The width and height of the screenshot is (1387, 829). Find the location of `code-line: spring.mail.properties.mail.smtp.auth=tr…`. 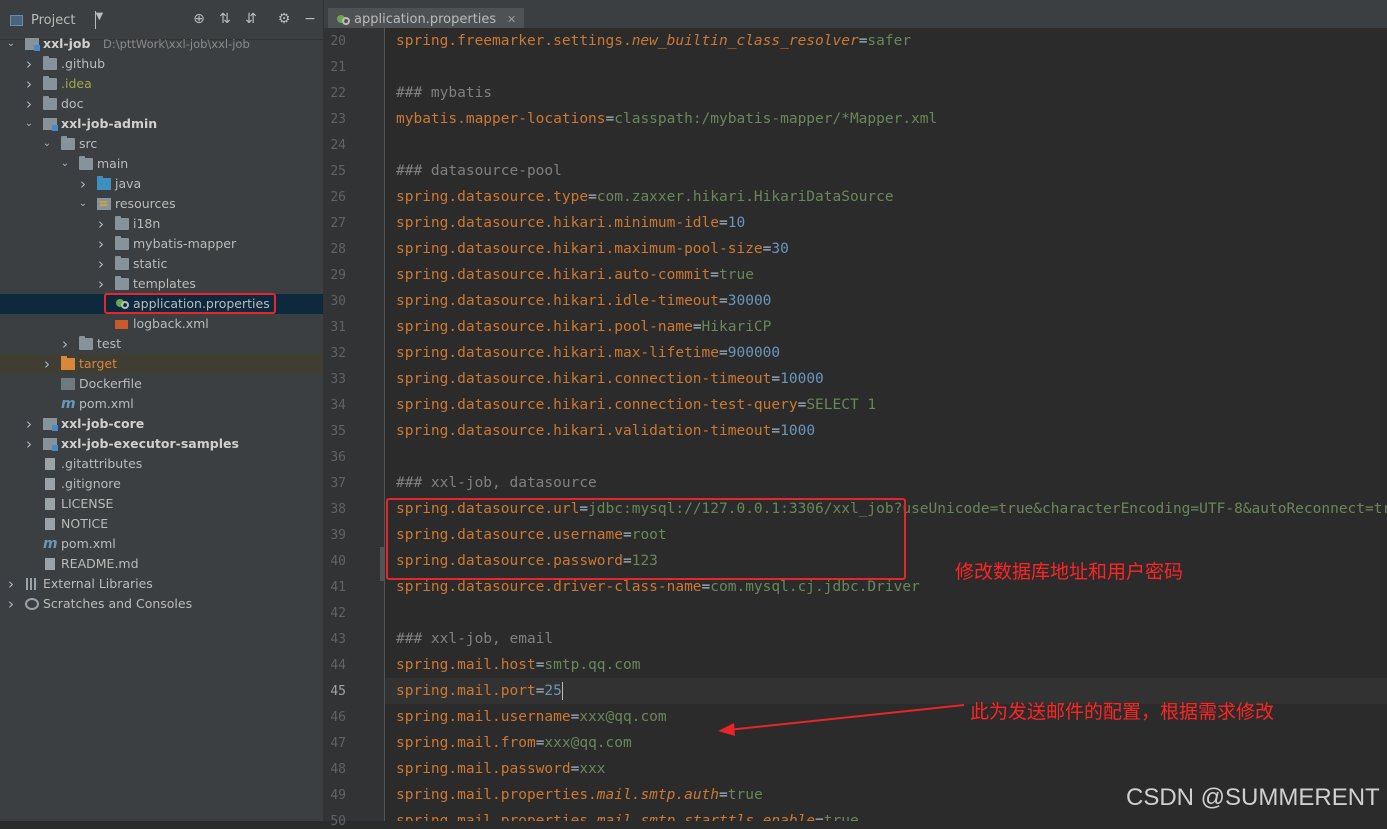

code-line: spring.mail.properties.mail.smtp.auth=tr… is located at coordinates (579, 795).